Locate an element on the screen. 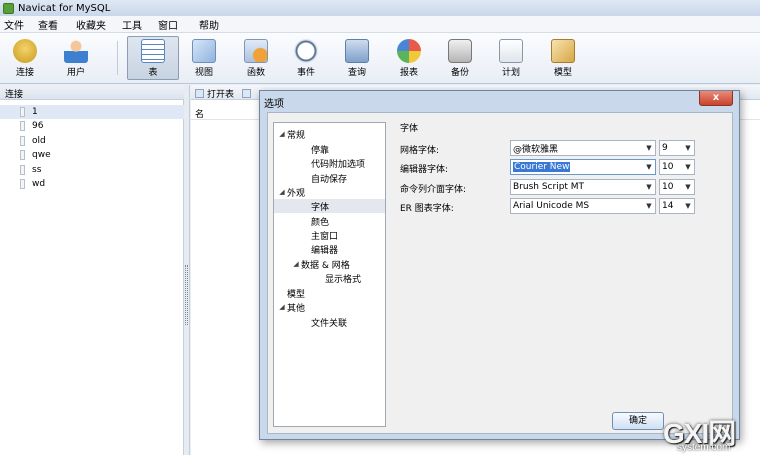 Image resolution: width=760 pixels, height=455 pixels. tree-node-model: 模型 is located at coordinates (296, 293).